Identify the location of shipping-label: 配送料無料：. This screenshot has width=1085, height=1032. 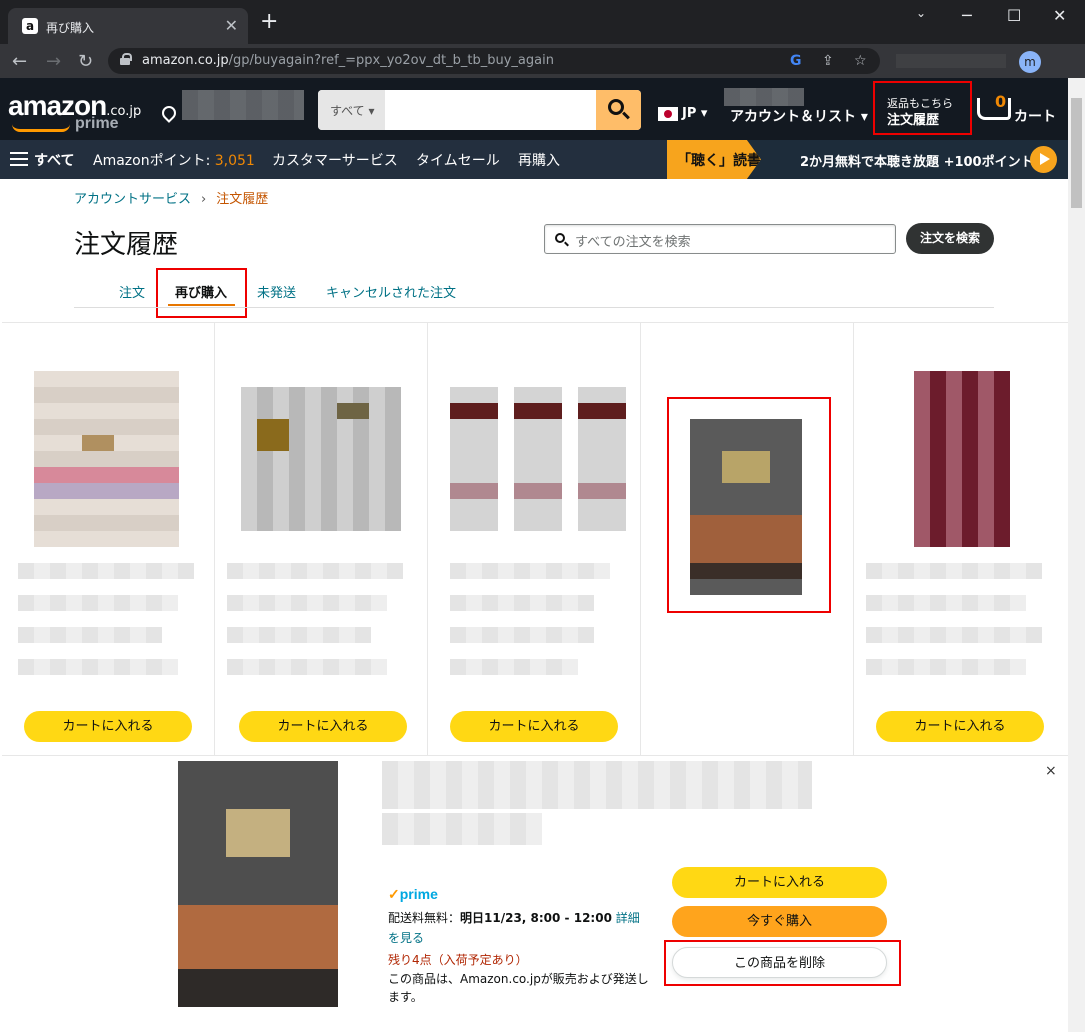
(424, 918).